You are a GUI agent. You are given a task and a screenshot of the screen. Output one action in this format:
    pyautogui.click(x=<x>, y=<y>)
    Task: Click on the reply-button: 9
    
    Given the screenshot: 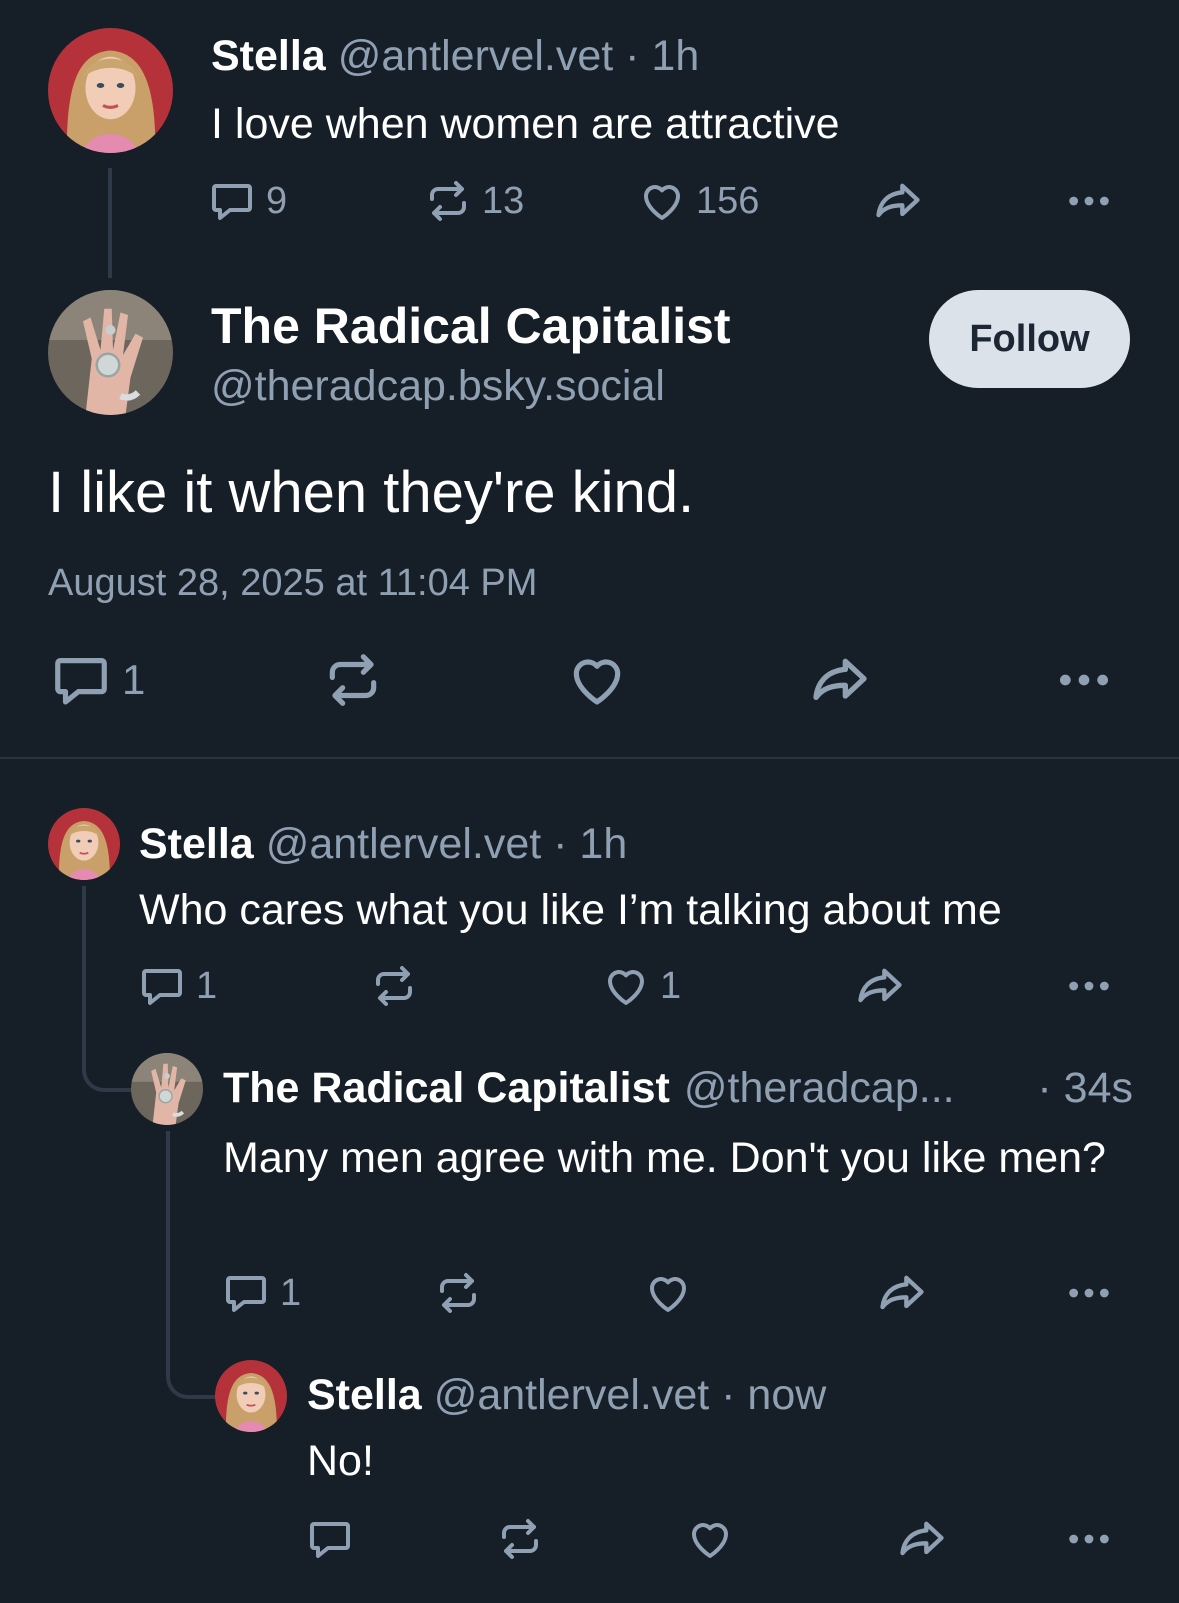 What is the action you would take?
    pyautogui.click(x=247, y=201)
    